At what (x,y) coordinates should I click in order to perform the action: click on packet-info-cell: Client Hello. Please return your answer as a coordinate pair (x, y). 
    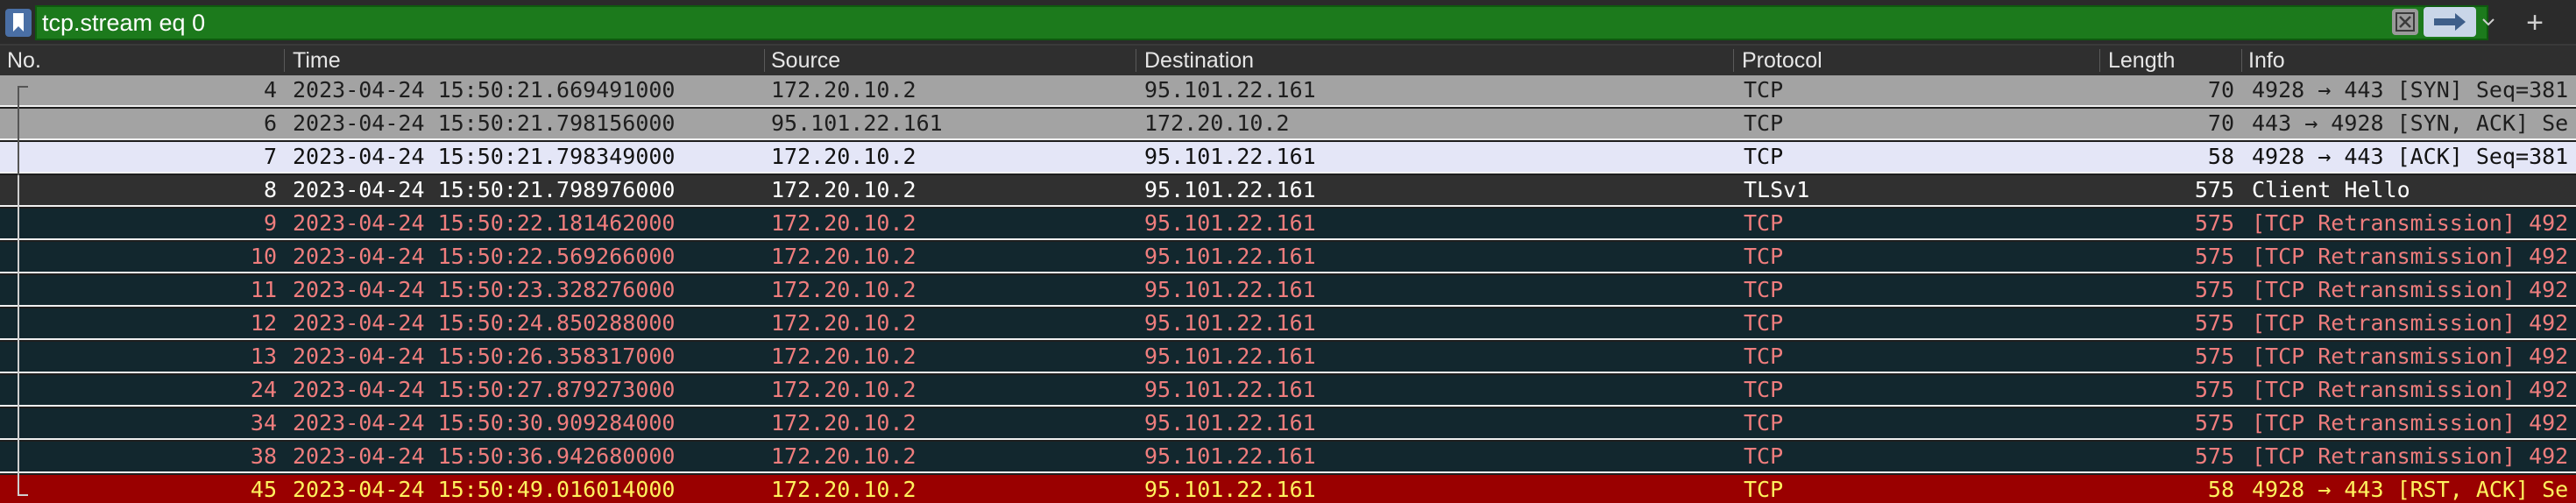
    Looking at the image, I should click on (2331, 189).